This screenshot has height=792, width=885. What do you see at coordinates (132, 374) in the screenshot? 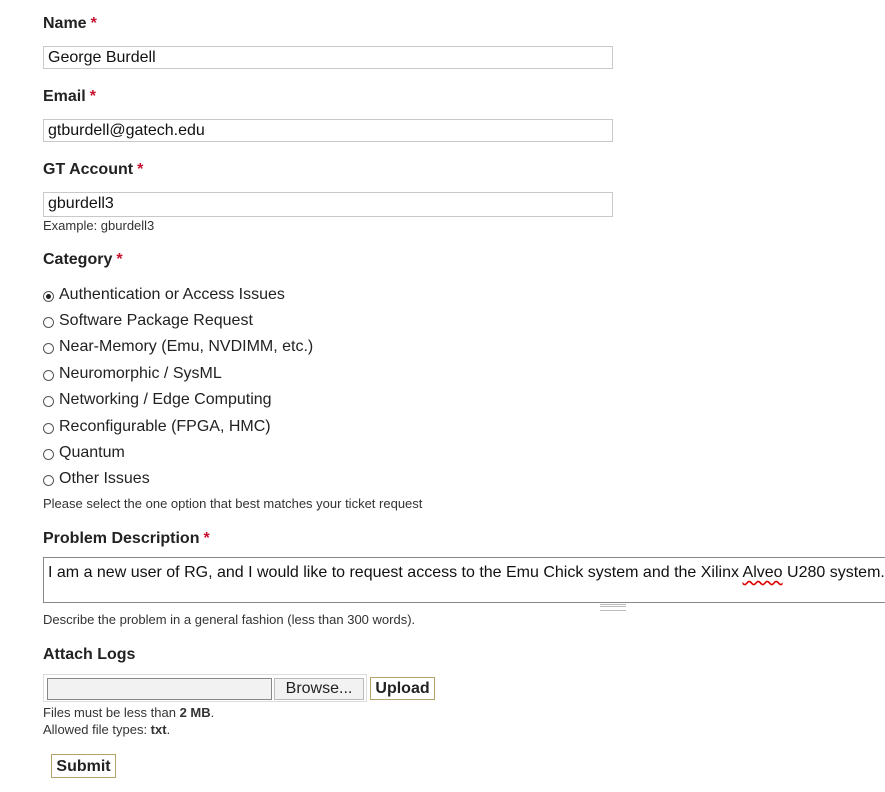
I see `category-option-neuromorphic: Neuromorphic / SysML` at bounding box center [132, 374].